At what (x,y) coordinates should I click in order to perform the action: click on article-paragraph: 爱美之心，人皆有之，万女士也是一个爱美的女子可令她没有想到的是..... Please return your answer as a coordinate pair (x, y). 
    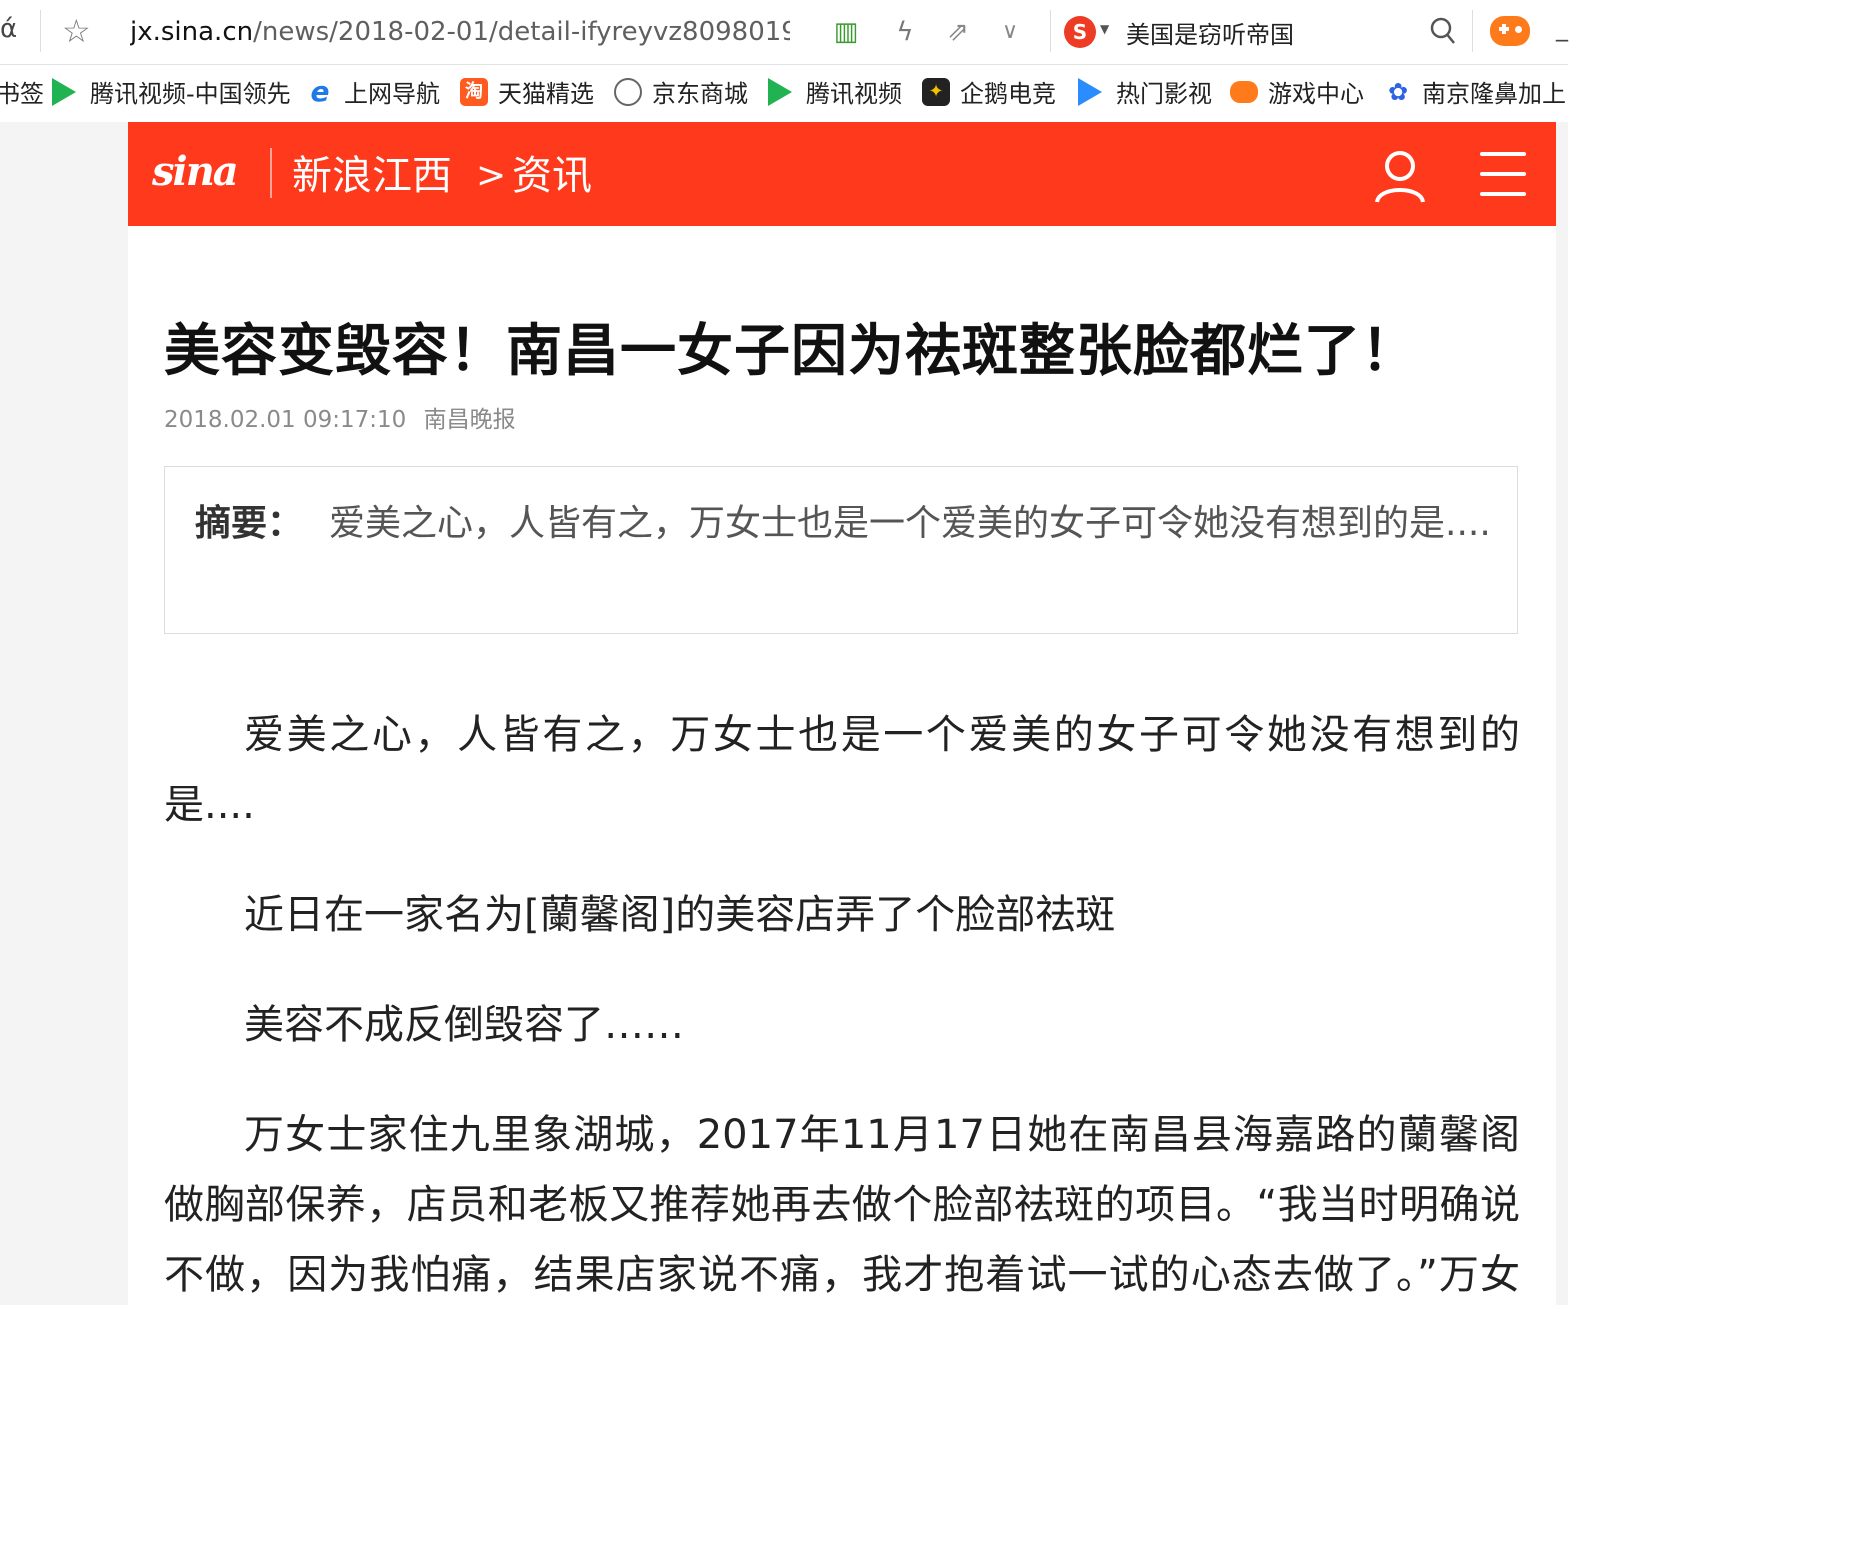
    Looking at the image, I should click on (842, 770).